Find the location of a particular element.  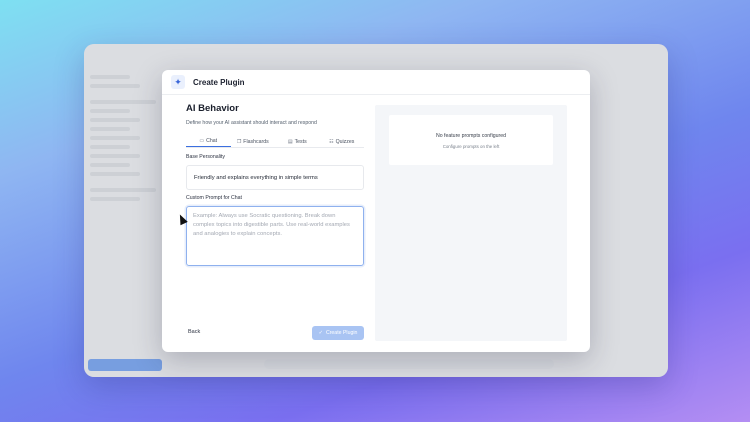

tab-tests: ▤ Tests is located at coordinates (297, 141).